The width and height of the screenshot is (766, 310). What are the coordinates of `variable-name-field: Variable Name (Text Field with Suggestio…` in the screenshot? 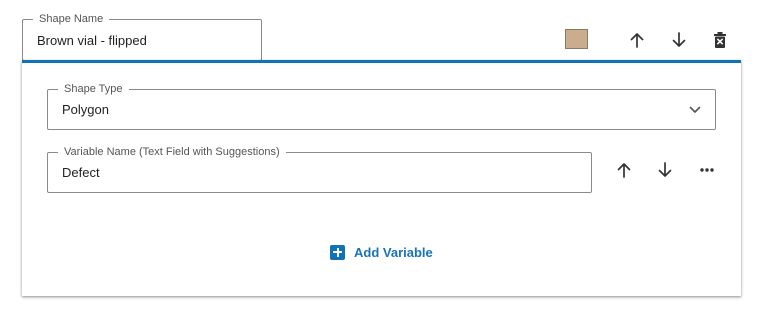 It's located at (319, 169).